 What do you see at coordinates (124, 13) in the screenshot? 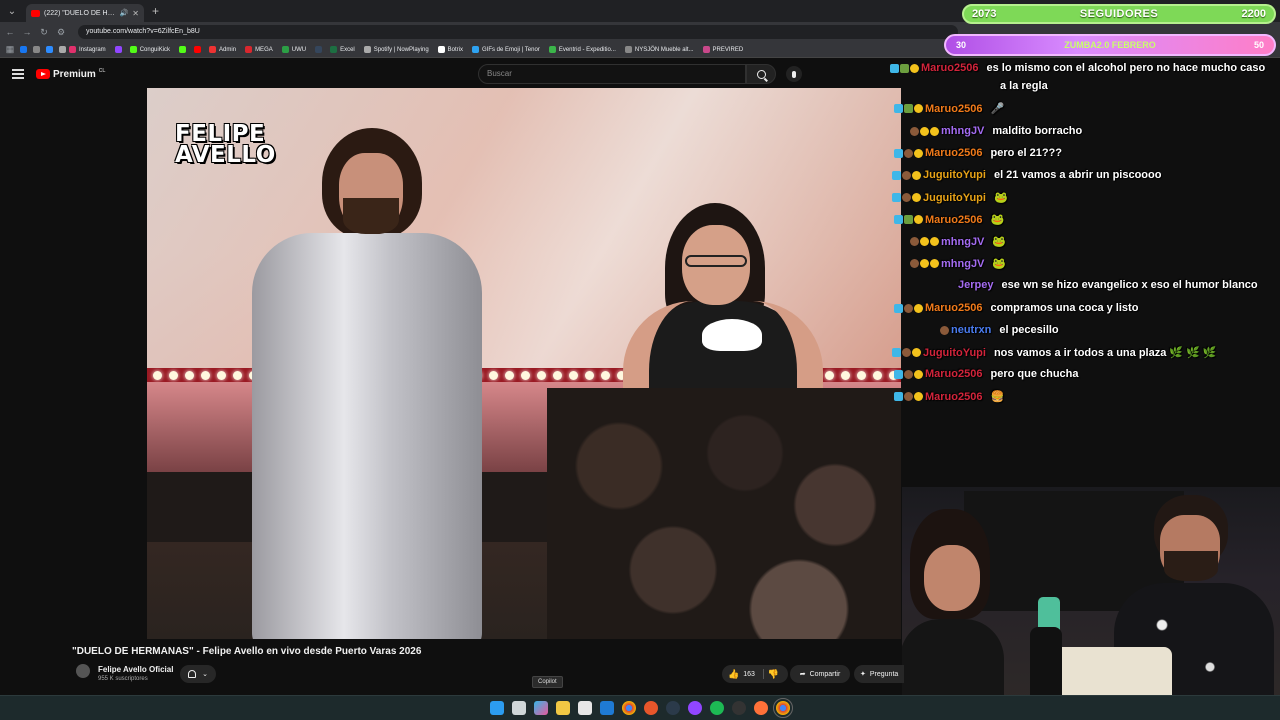
I see `audio-playing-icon: 🔊` at bounding box center [124, 13].